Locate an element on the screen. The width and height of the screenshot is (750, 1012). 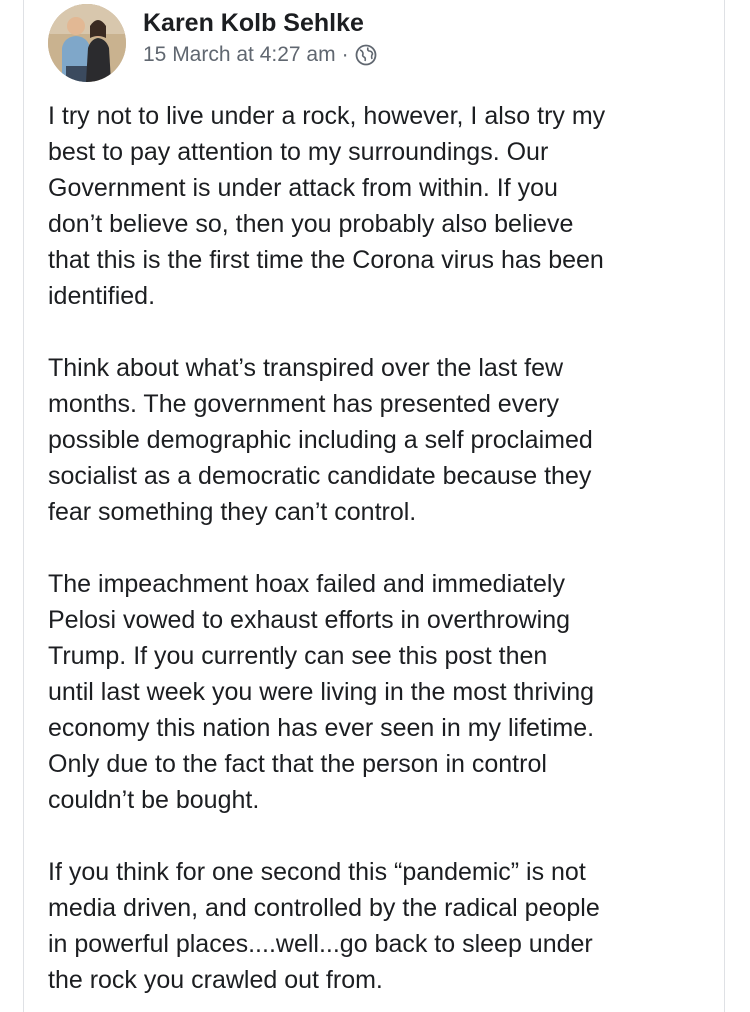
avatar-photo-icon is located at coordinates (87, 43).